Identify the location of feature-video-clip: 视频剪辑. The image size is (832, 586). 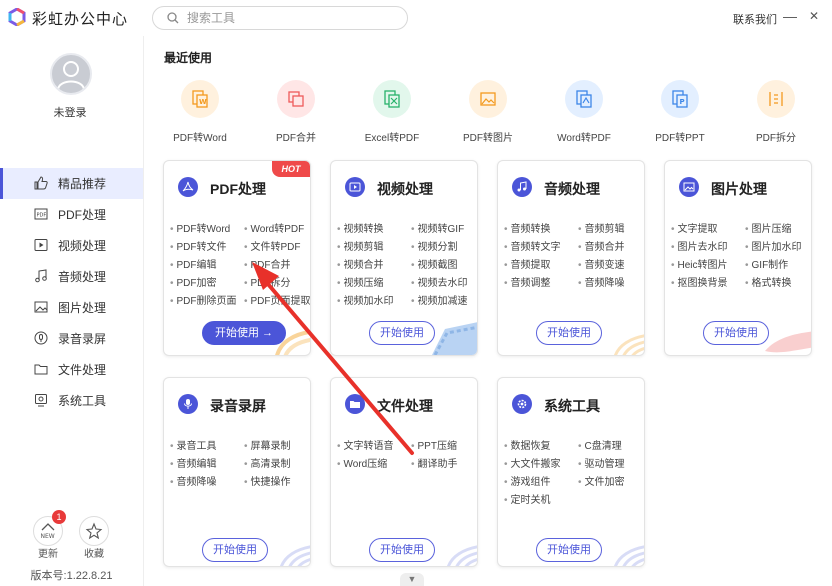
(360, 245).